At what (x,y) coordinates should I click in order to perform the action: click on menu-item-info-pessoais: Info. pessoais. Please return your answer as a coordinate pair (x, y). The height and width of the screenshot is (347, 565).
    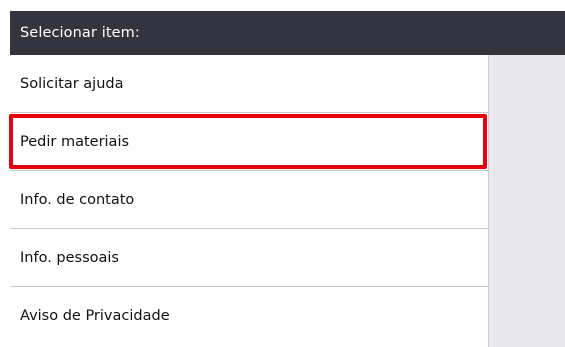
    Looking at the image, I should click on (249, 258).